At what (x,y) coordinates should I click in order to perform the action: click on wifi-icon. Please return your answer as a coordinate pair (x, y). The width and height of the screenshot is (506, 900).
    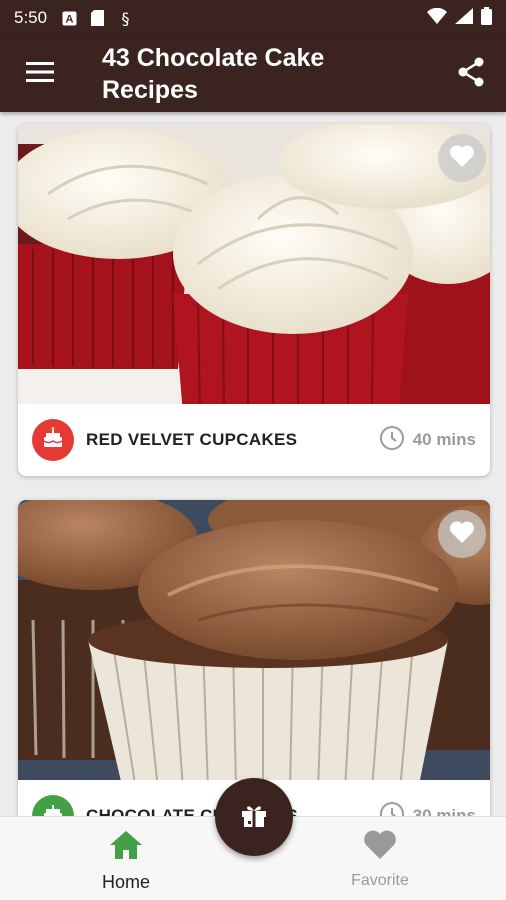
    Looking at the image, I should click on (437, 18).